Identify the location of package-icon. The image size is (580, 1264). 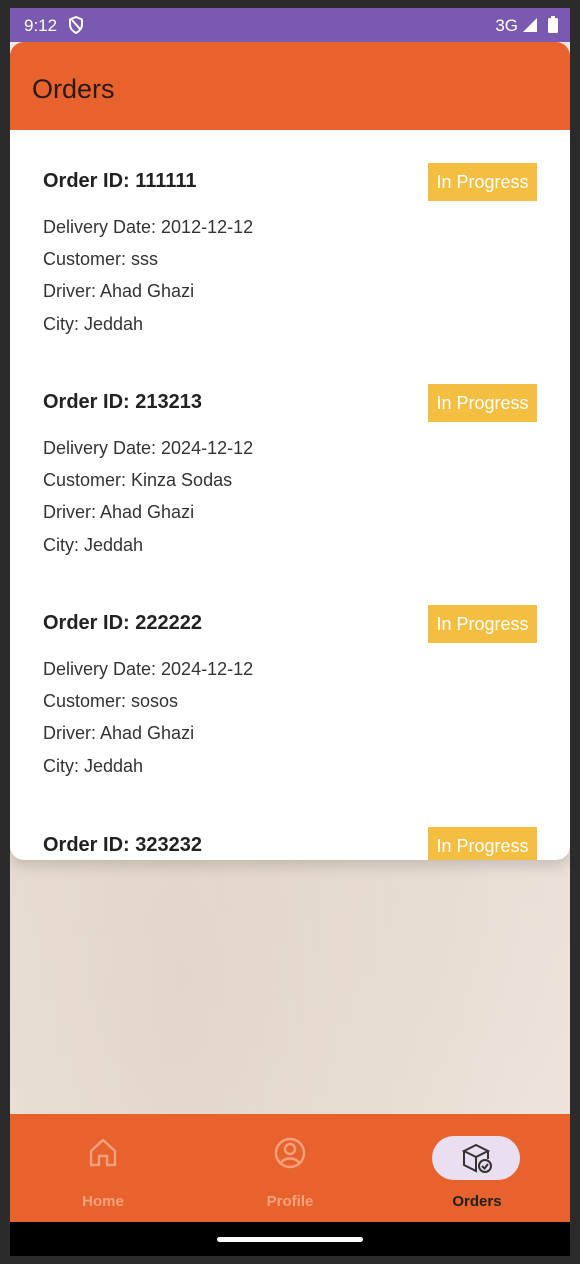
(477, 1160).